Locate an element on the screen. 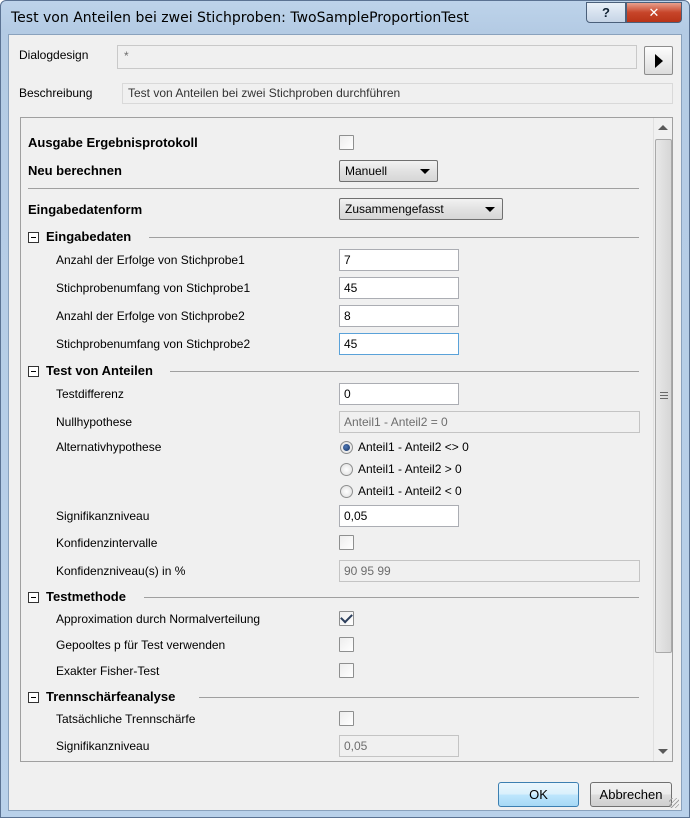 This screenshot has width=690, height=818. alt-two-sided-radio is located at coordinates (346, 447).